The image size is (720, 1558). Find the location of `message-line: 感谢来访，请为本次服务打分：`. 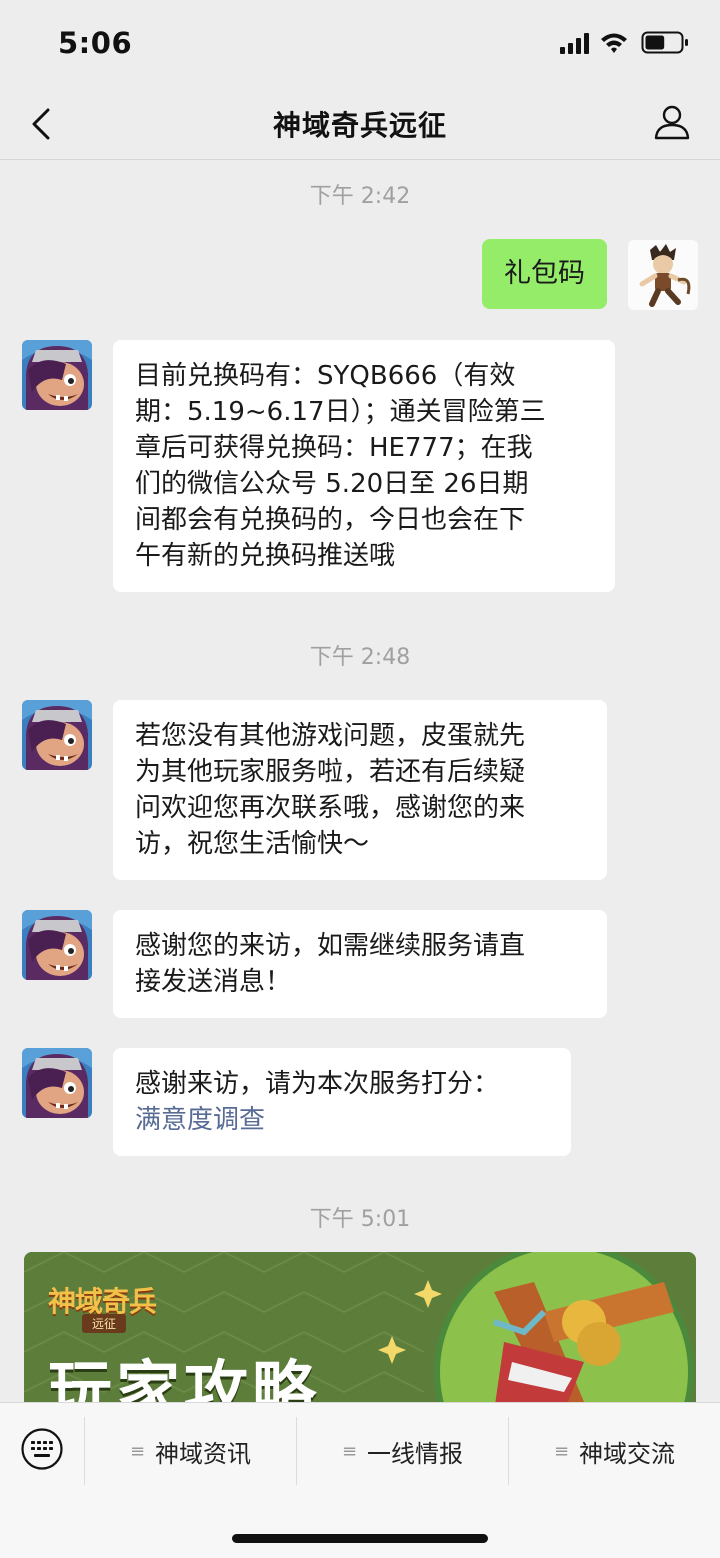

message-line: 感谢来访，请为本次服务打分： is located at coordinates (317, 1084).